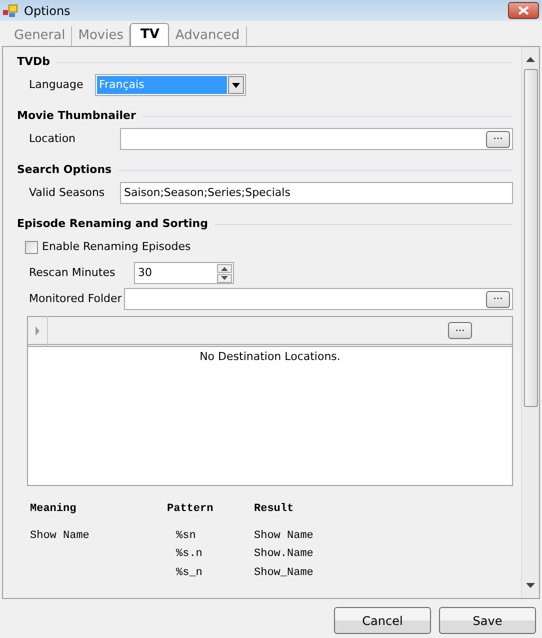 The width and height of the screenshot is (542, 638). I want to click on tab: Advanced, so click(208, 36).